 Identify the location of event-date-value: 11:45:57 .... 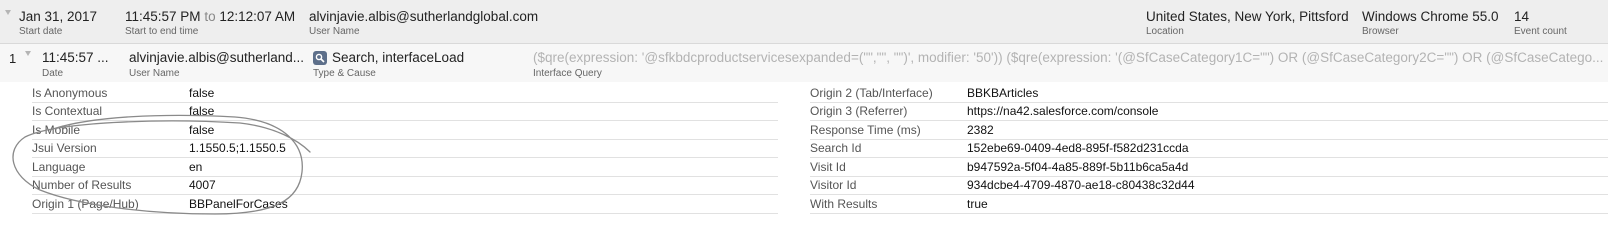
(75, 57).